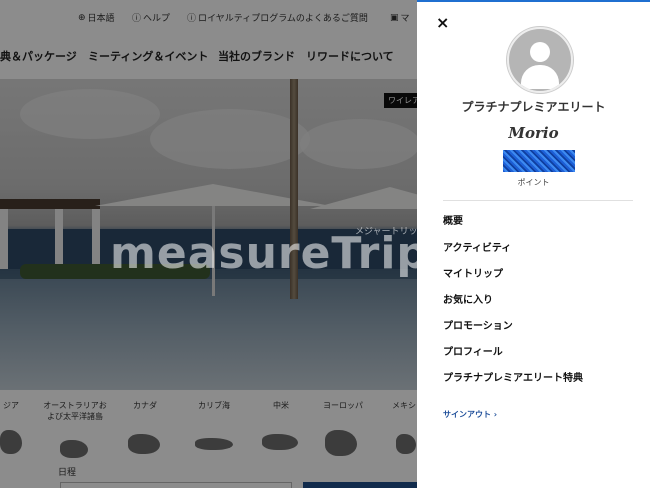 This screenshot has width=650, height=488. Describe the element at coordinates (540, 52) in the screenshot. I see `avatar-head` at that location.